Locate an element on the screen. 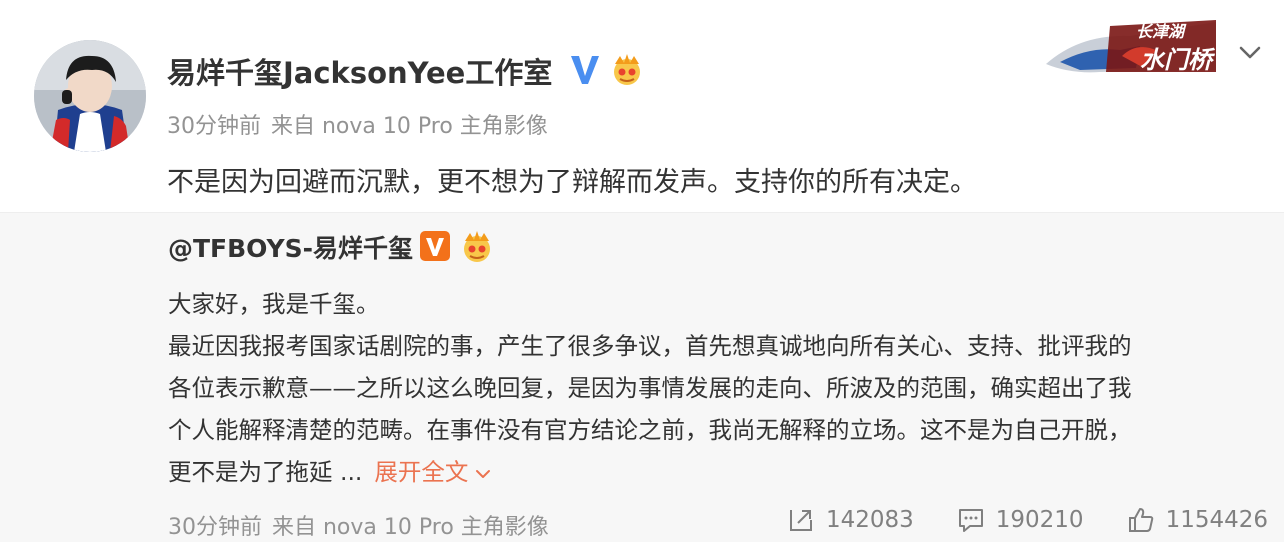 The width and height of the screenshot is (1284, 542). post-author-name: 易烊千玺JacksonYee工作室 is located at coordinates (359, 71).